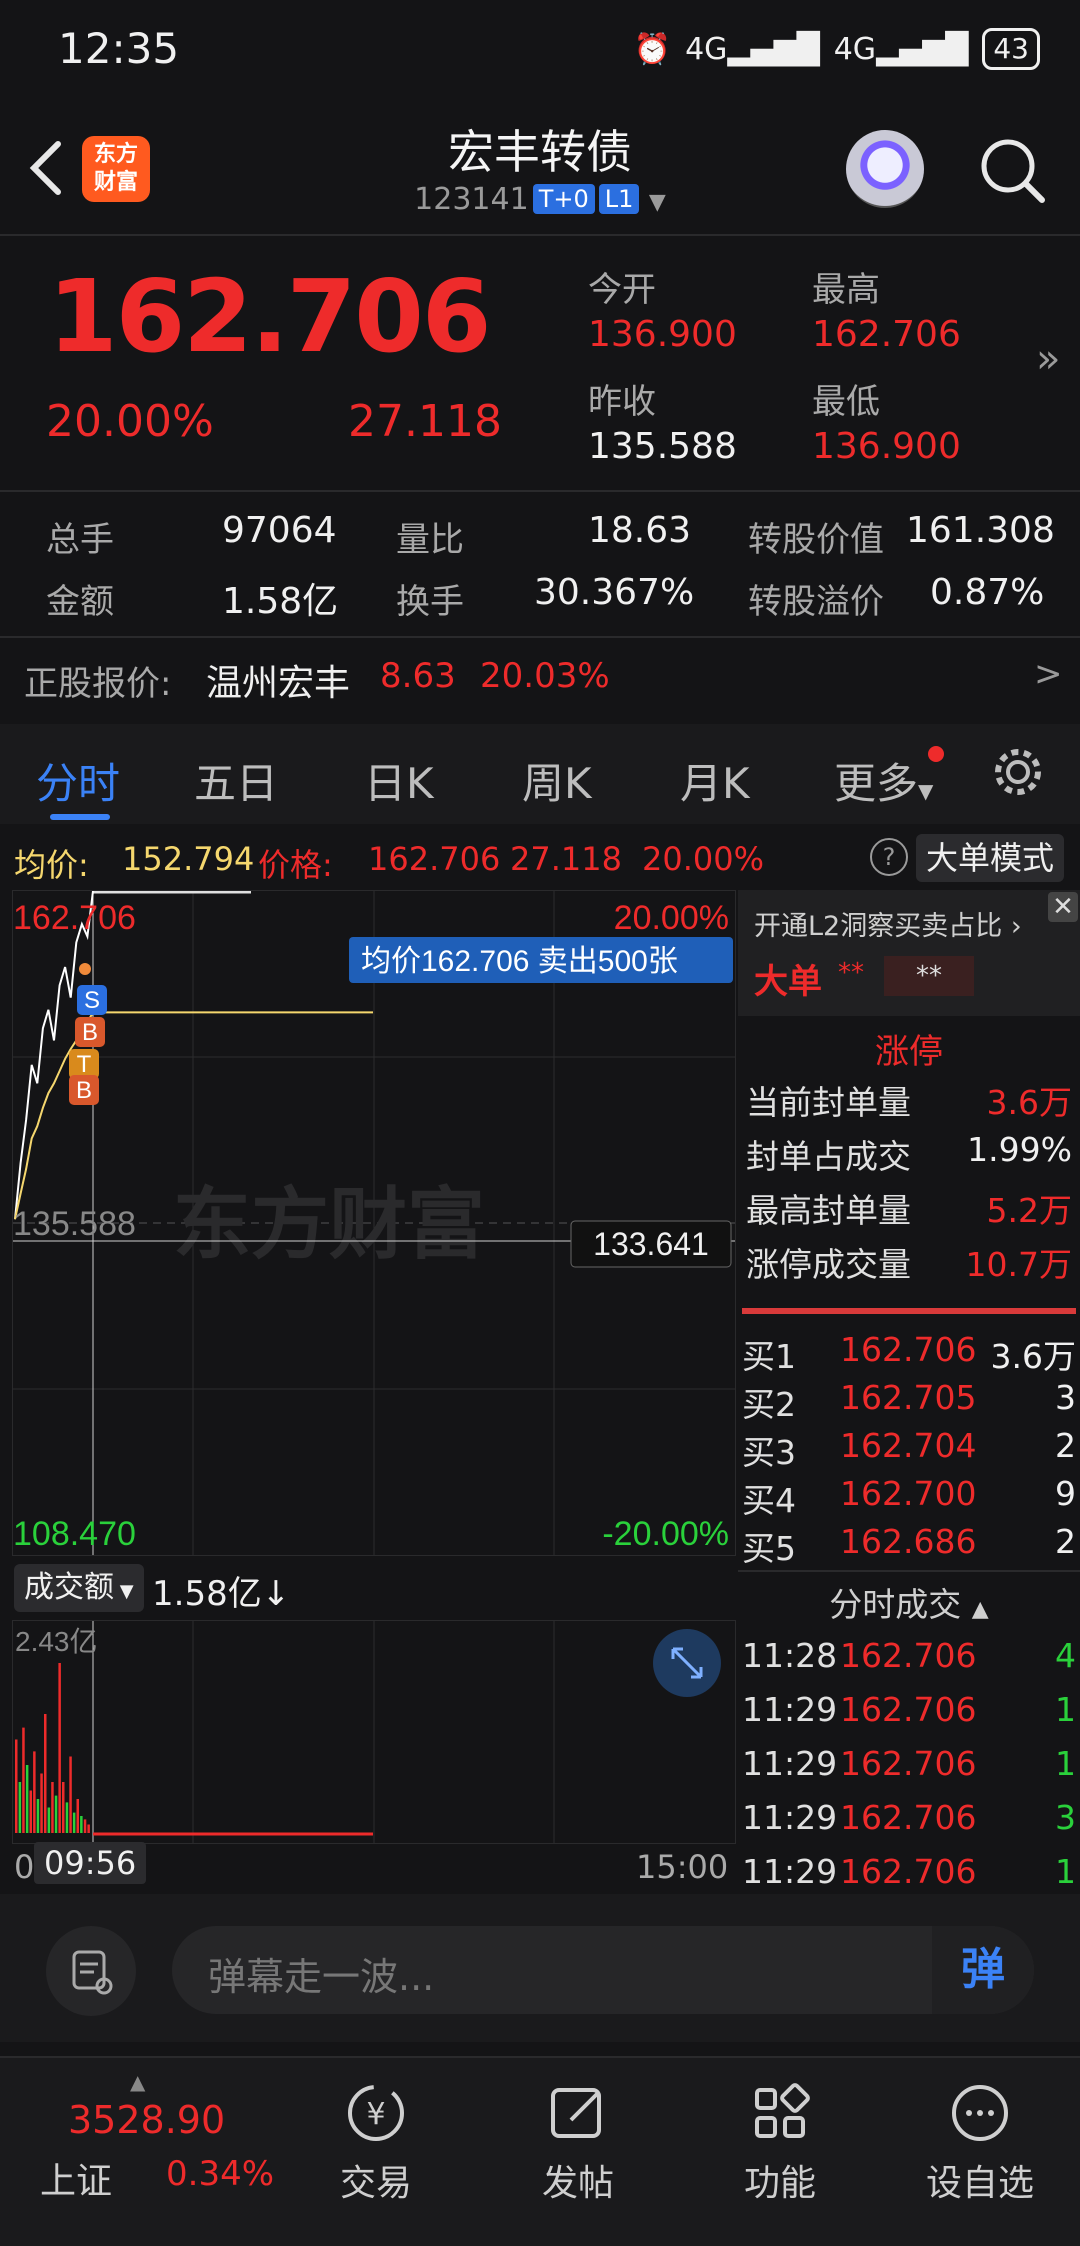  I want to click on big-order-label: 大单, so click(788, 982).